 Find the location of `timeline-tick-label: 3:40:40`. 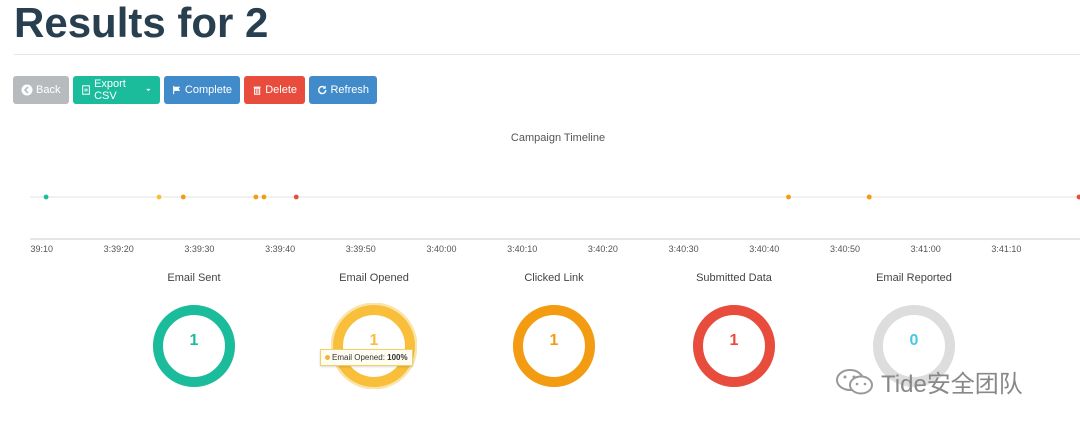

timeline-tick-label: 3:40:40 is located at coordinates (764, 249).